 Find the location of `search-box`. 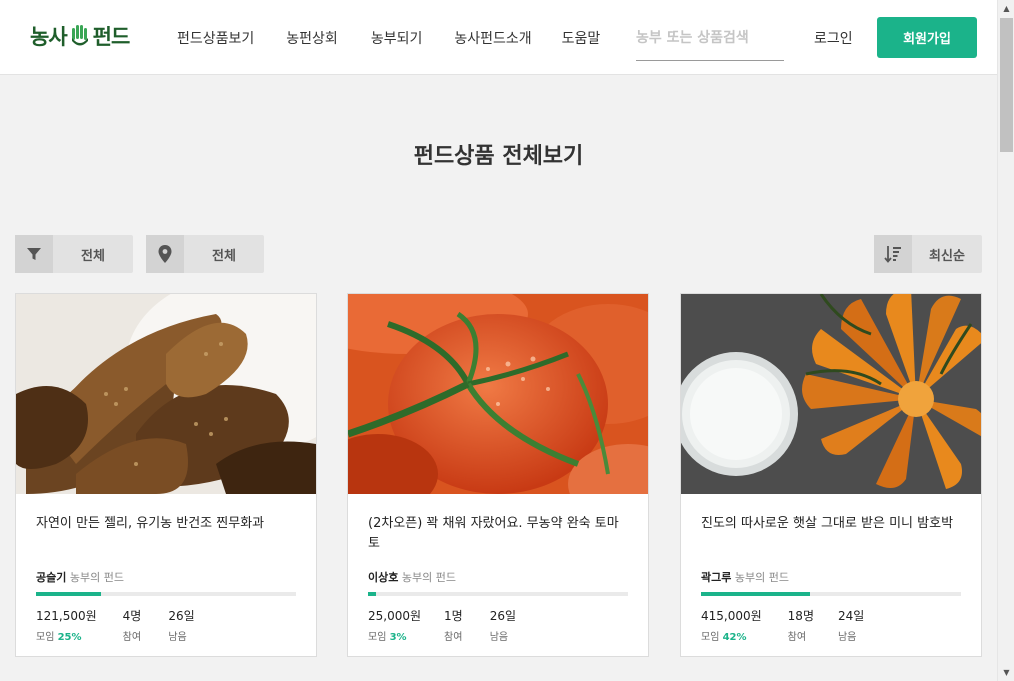

search-box is located at coordinates (710, 41).